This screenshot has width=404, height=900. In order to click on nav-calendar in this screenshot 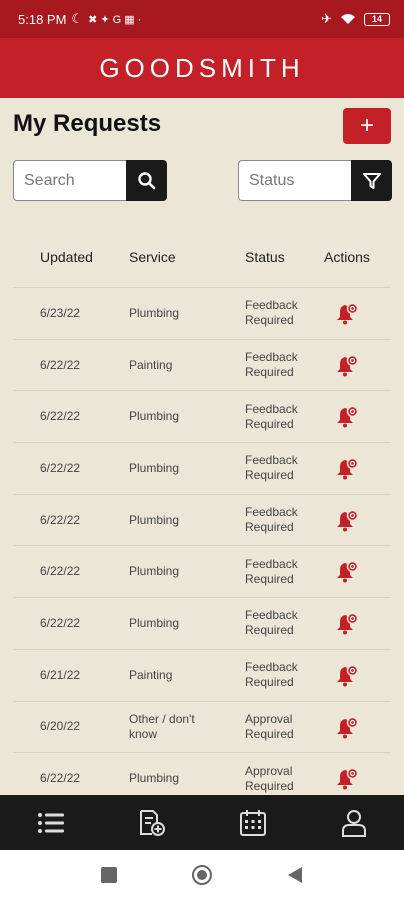, I will do `click(253, 823)`.